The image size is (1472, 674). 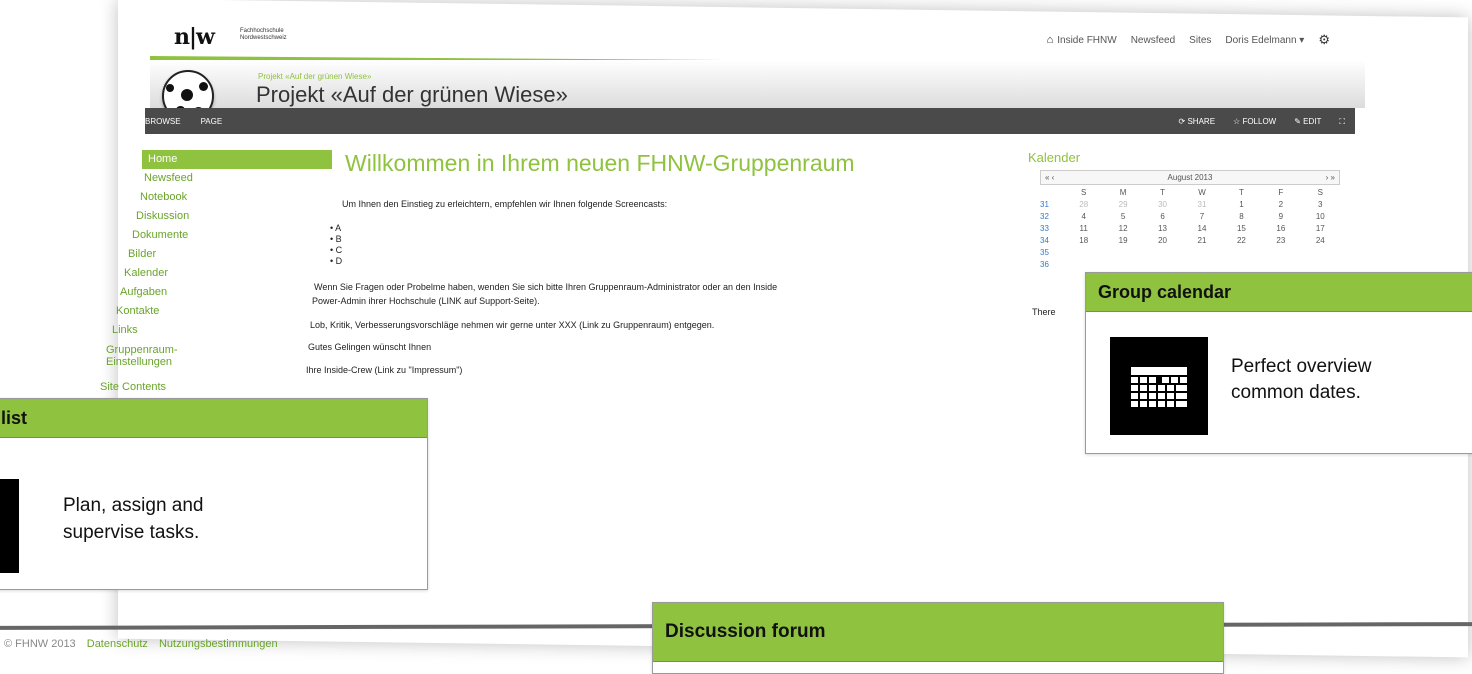 What do you see at coordinates (1052, 240) in the screenshot?
I see `week-number: 34` at bounding box center [1052, 240].